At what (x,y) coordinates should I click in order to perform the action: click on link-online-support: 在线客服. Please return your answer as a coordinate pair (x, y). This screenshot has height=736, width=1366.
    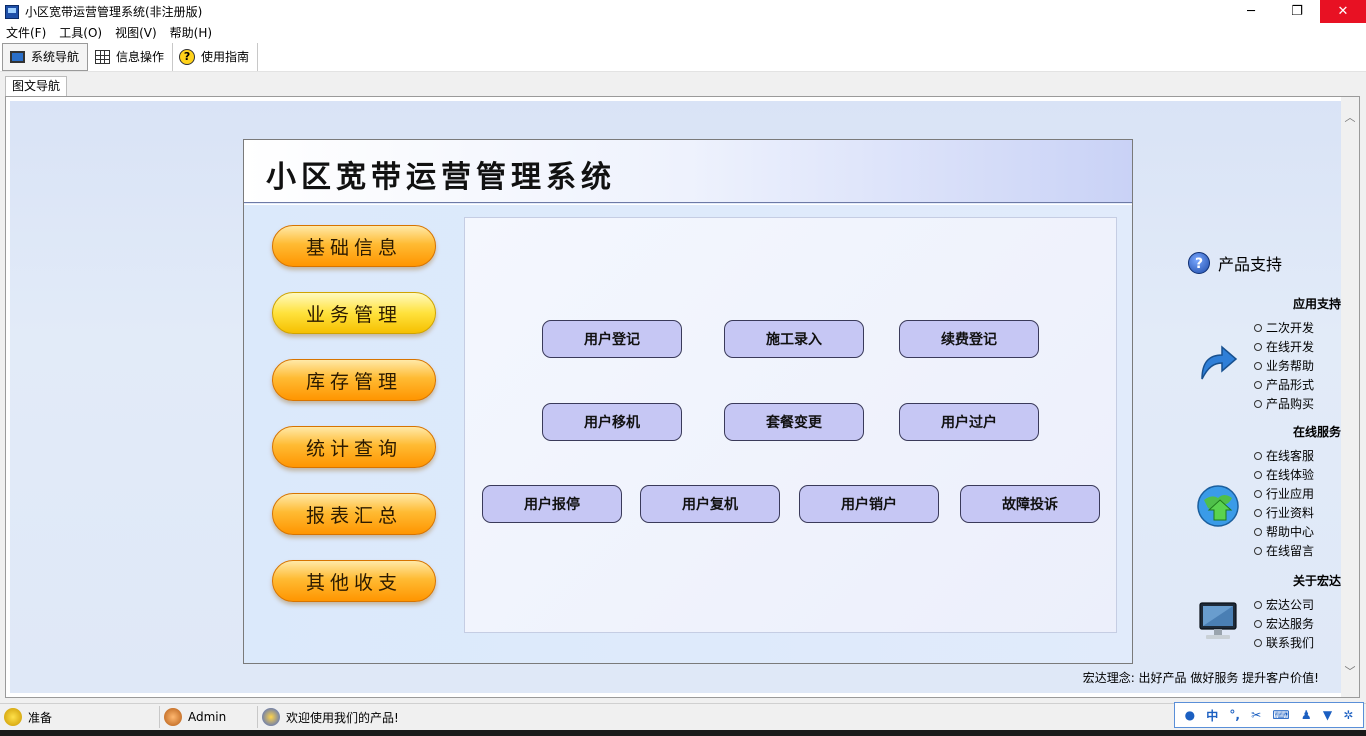
    Looking at the image, I should click on (1284, 455).